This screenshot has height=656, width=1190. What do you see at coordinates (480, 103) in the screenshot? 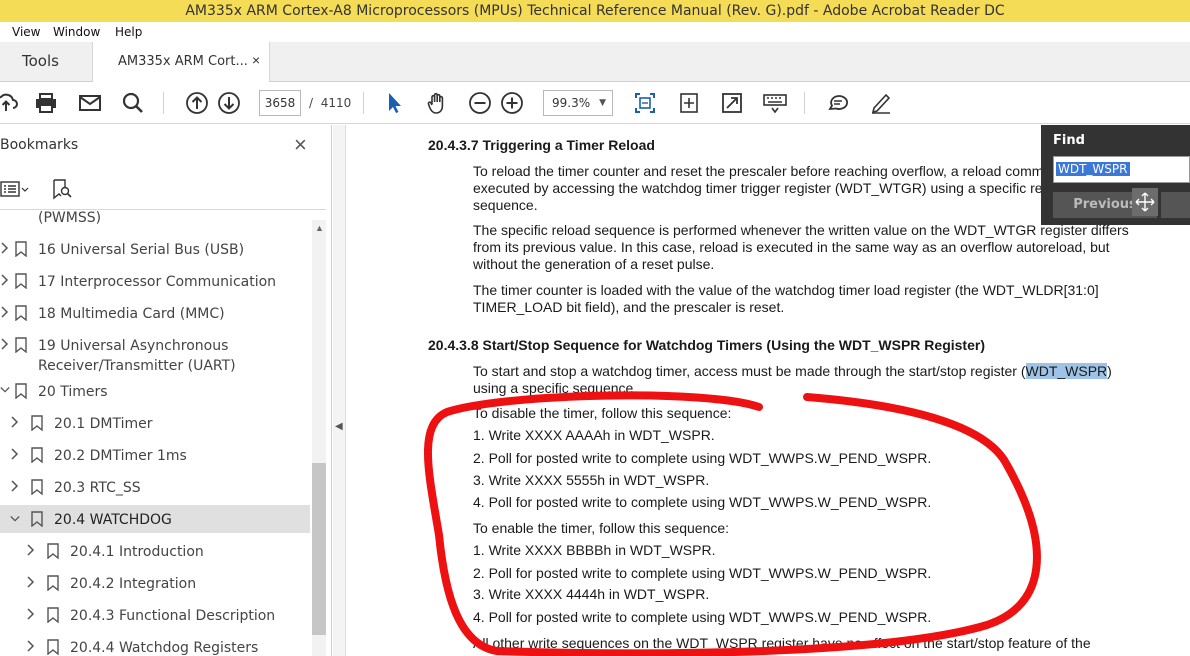
I see `zoom-out-icon` at bounding box center [480, 103].